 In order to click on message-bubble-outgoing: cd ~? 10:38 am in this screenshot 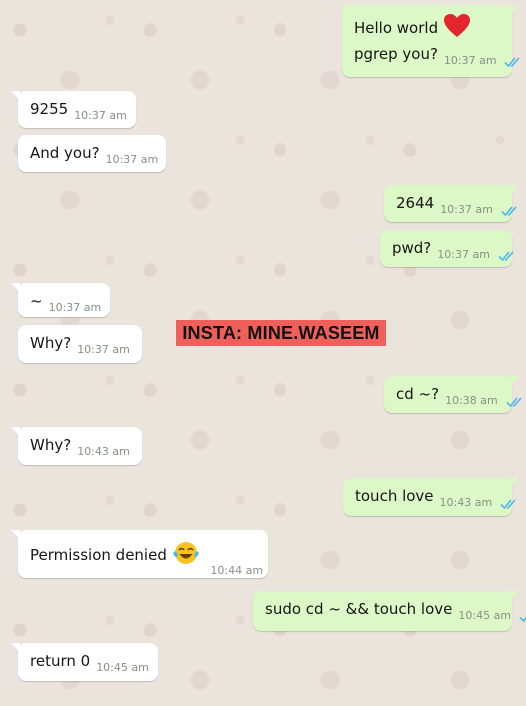, I will do `click(453, 394)`.